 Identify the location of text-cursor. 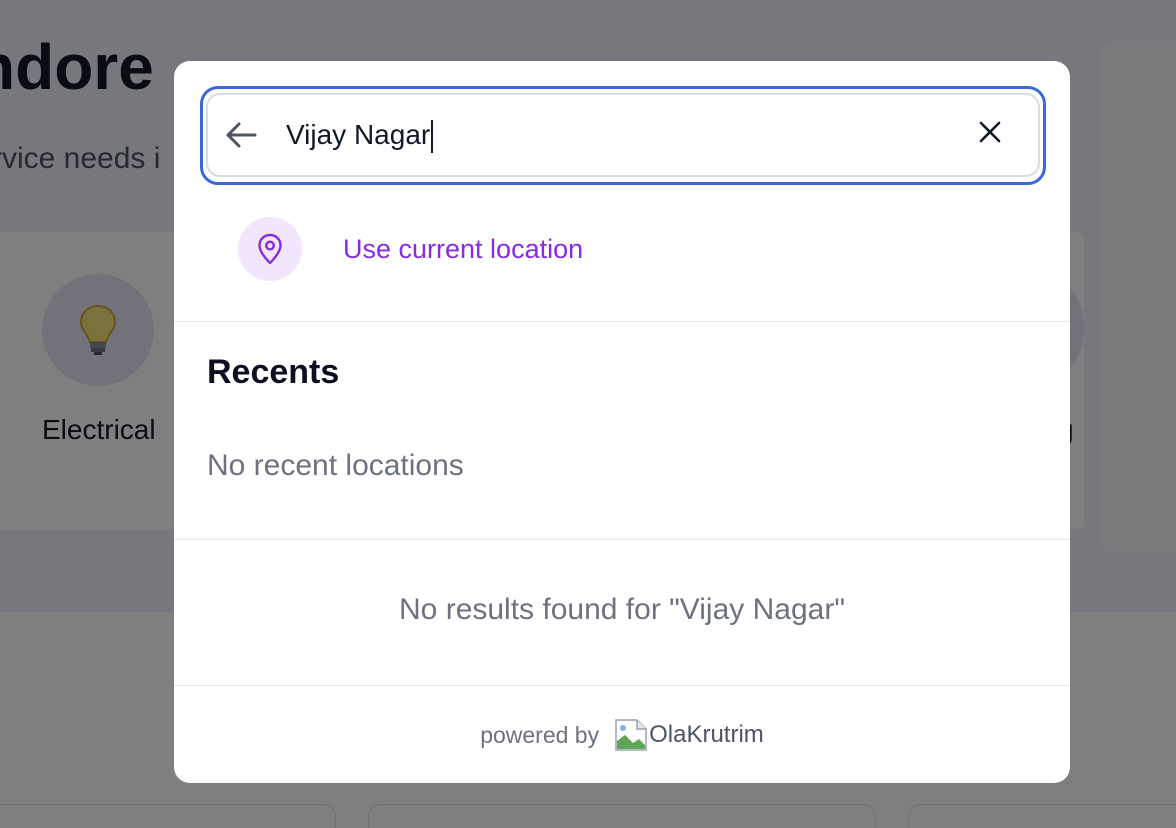
(432, 136).